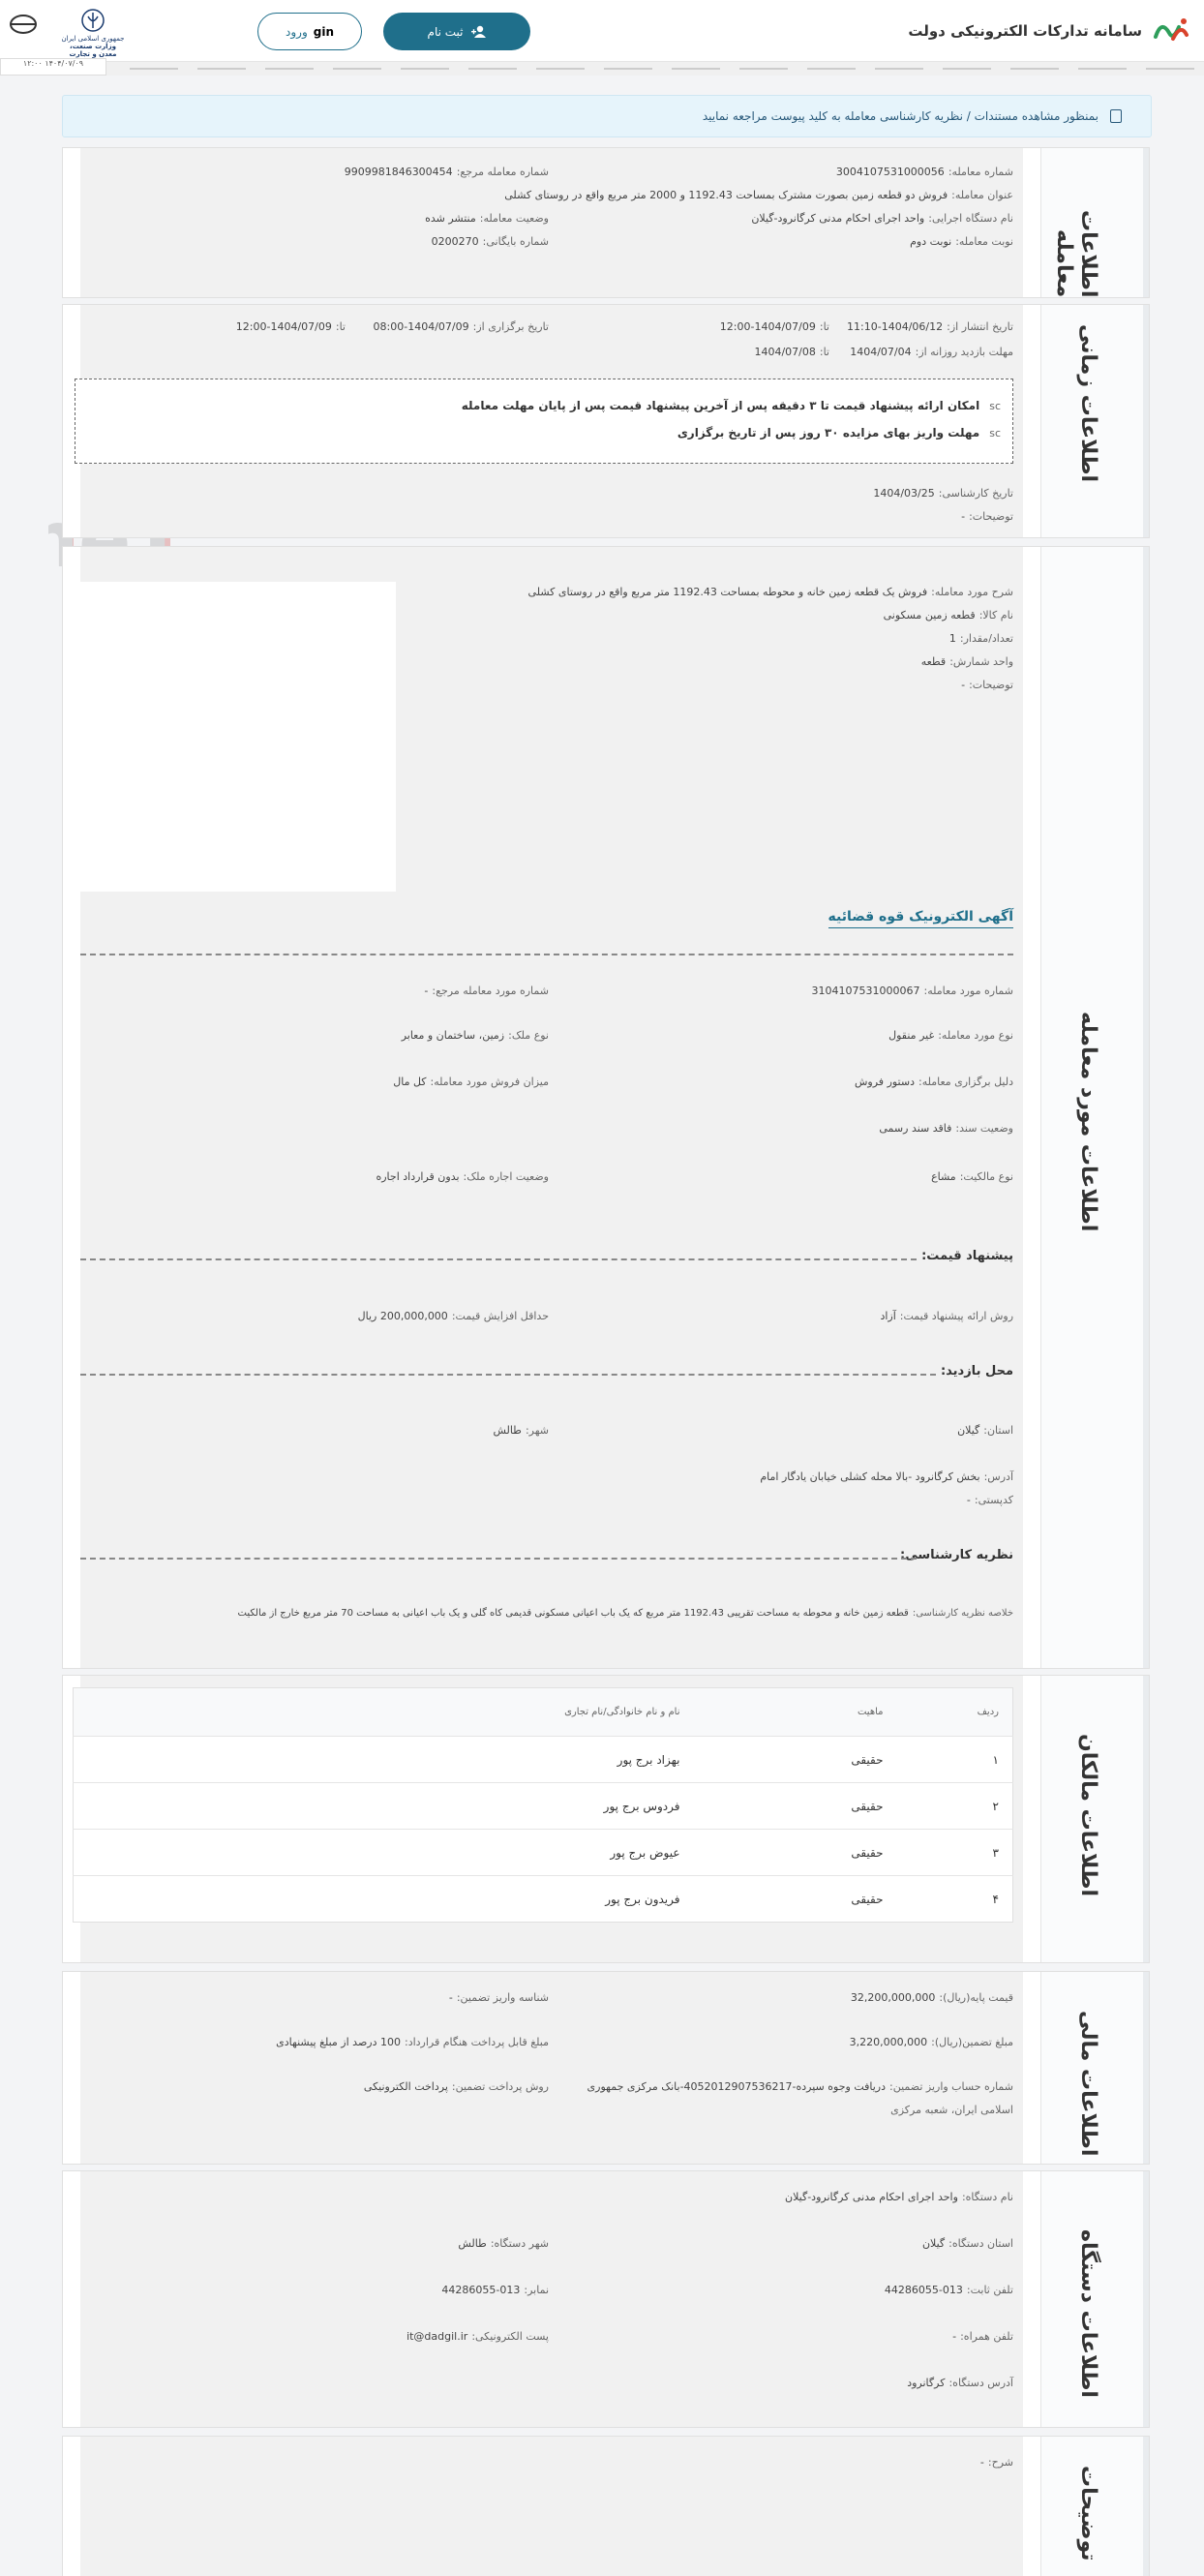  What do you see at coordinates (503, 2243) in the screenshot?
I see `agency-city: شهر دستگاه:طالش` at bounding box center [503, 2243].